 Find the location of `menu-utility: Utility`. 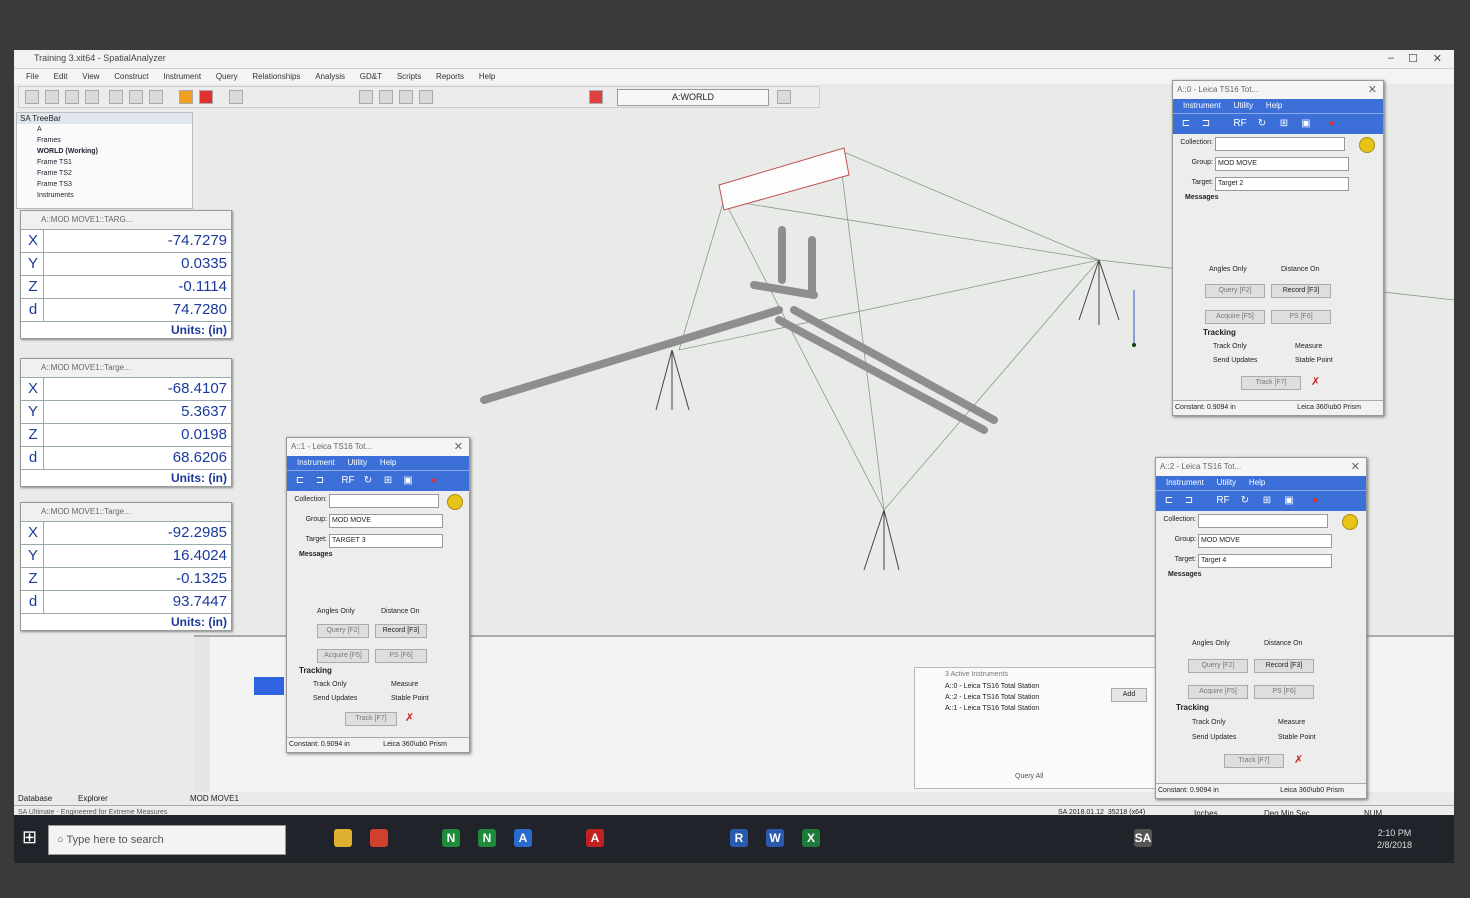

menu-utility: Utility is located at coordinates (1227, 483).